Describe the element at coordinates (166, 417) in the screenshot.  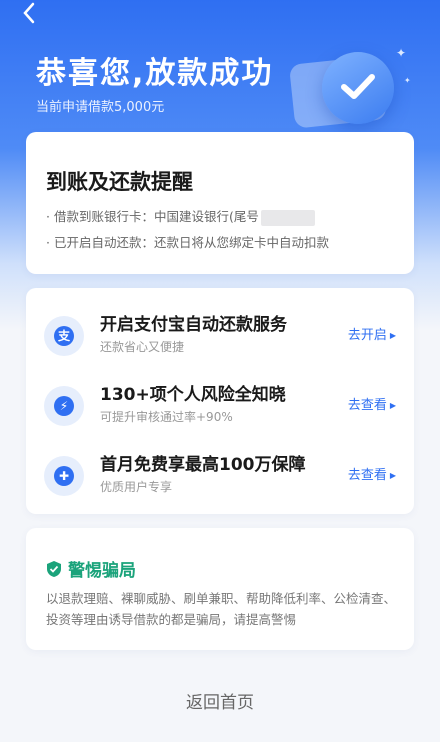
I see `service-subtitle: 可提升审核通过率+90%` at that location.